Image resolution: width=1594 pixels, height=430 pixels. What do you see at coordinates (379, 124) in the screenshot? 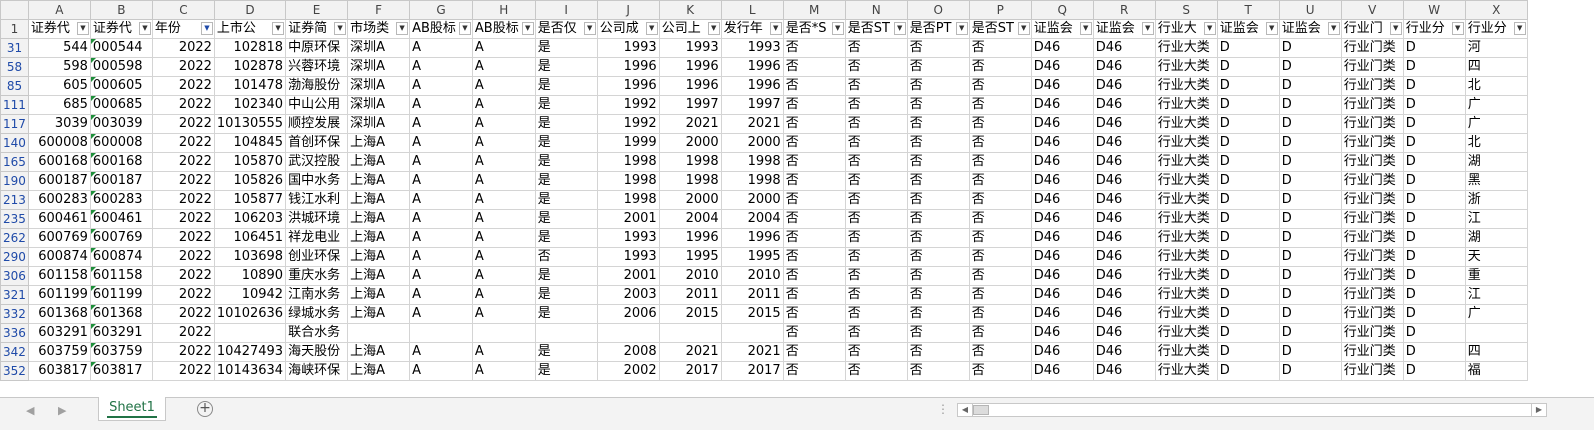
I see `table-cell: 深圳A` at bounding box center [379, 124].